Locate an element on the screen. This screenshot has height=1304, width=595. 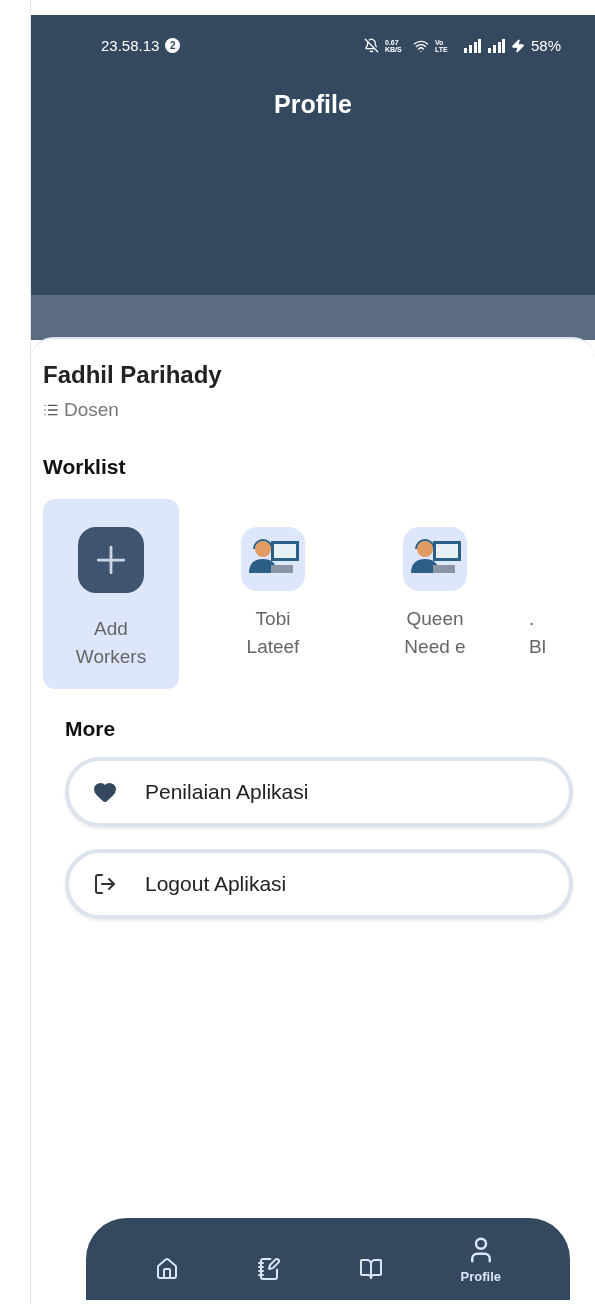
home-icon is located at coordinates (166, 1269).